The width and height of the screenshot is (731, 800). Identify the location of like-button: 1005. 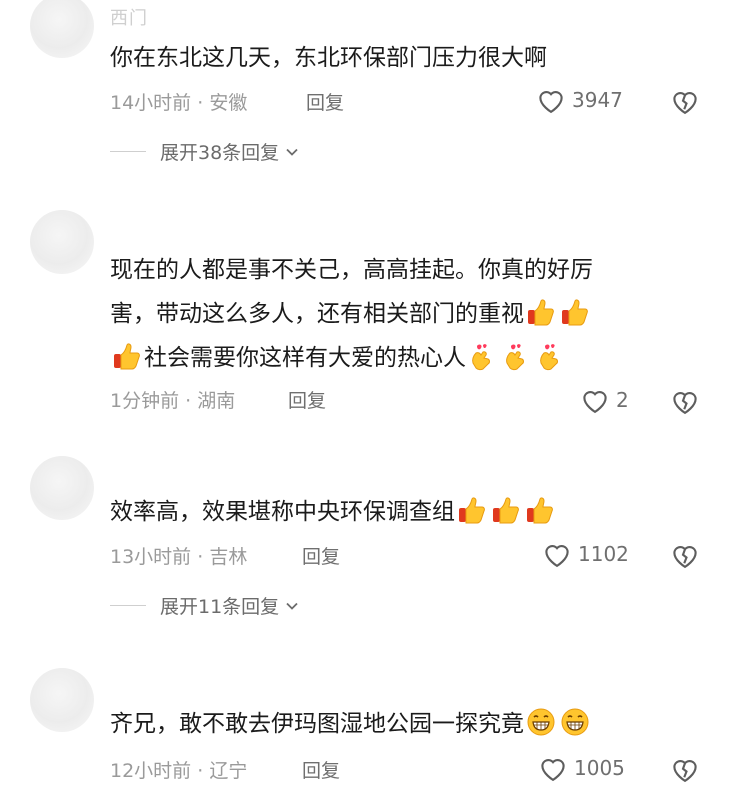
(581, 768).